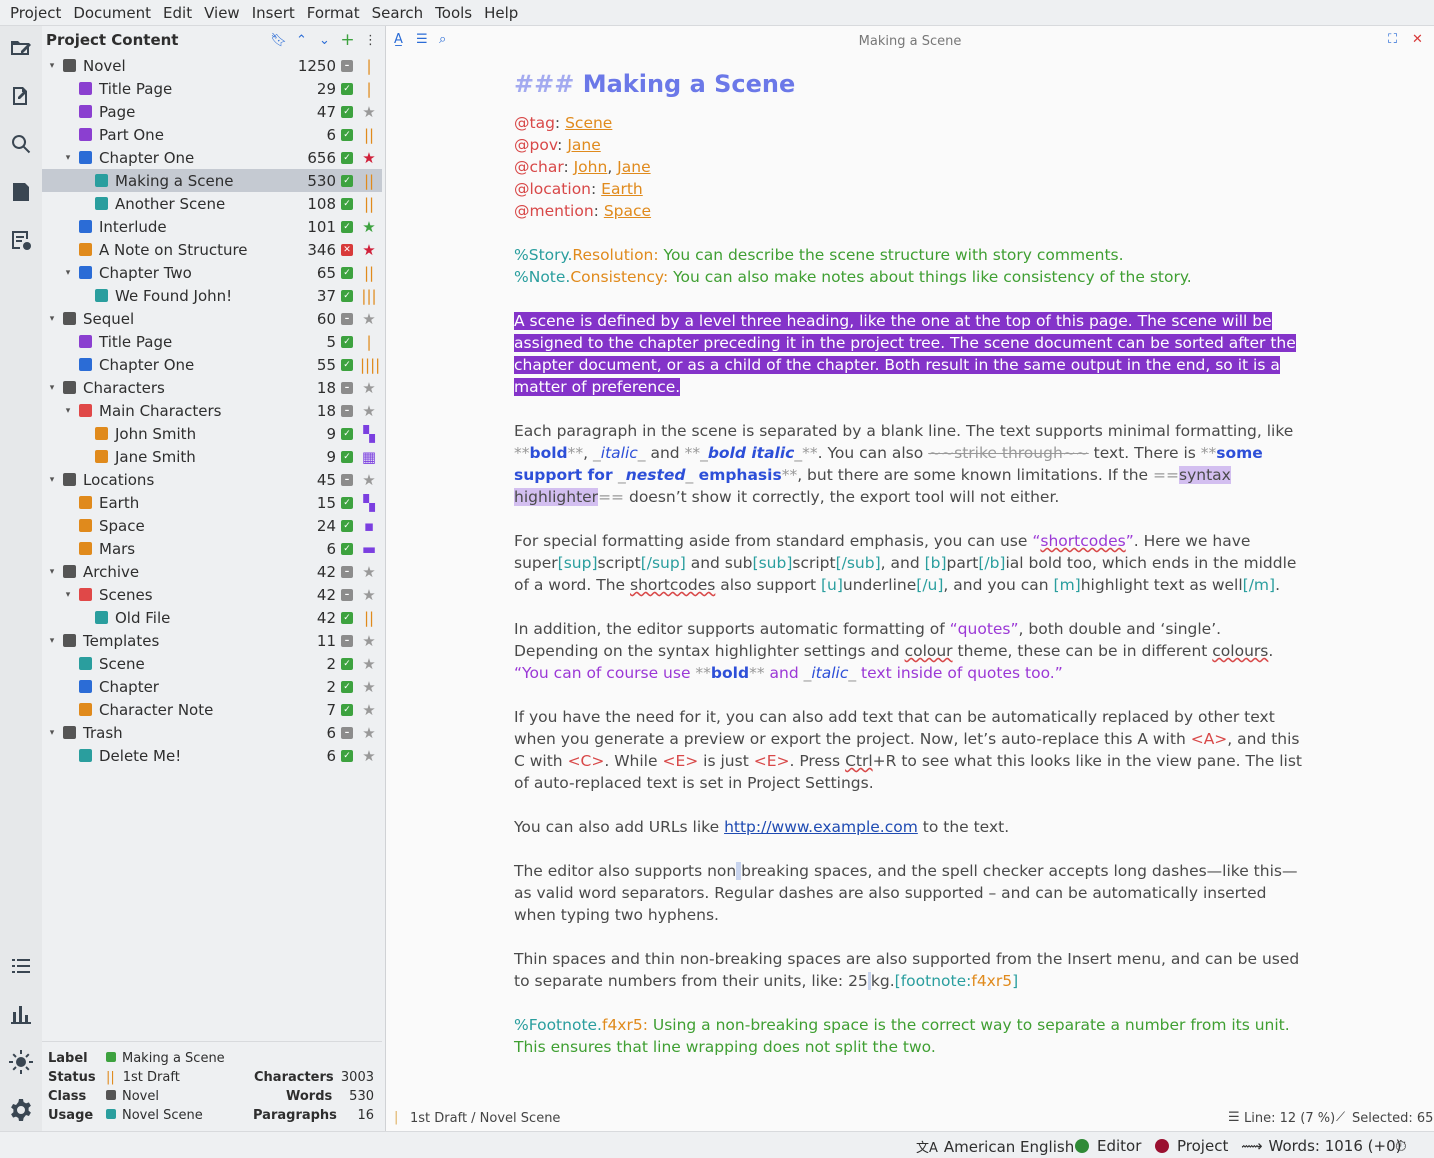 The image size is (1434, 1158). What do you see at coordinates (177, 13) in the screenshot?
I see `menu-edit: Edit` at bounding box center [177, 13].